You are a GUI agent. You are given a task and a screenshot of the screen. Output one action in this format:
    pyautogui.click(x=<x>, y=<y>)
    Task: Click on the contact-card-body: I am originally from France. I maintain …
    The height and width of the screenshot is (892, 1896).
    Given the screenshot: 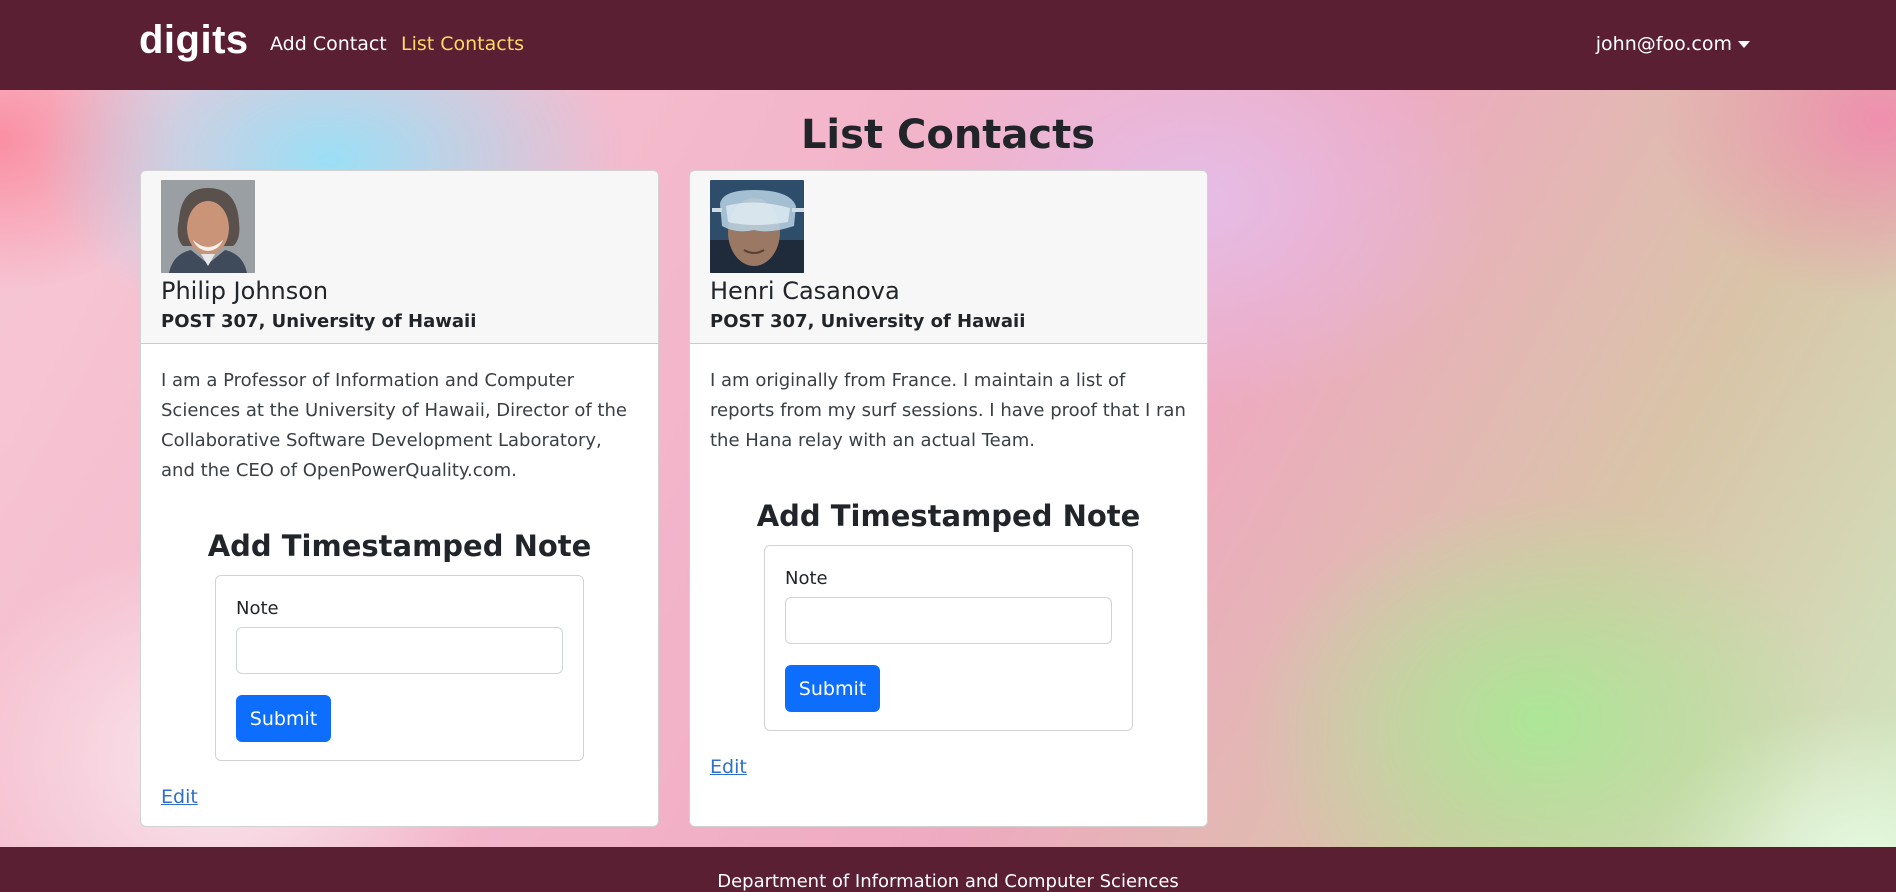 What is the action you would take?
    pyautogui.click(x=948, y=561)
    